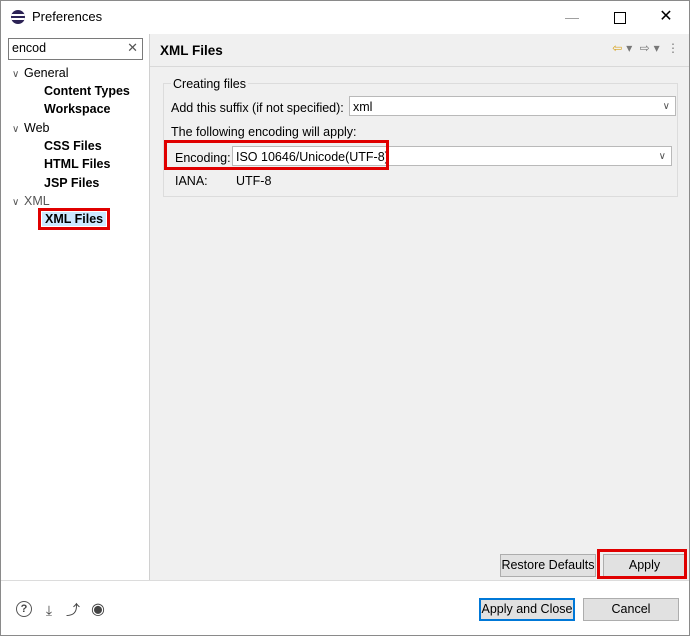 This screenshot has width=690, height=636. Describe the element at coordinates (257, 108) in the screenshot. I see `suffix-label: Add this suffix (if not specified):` at that location.